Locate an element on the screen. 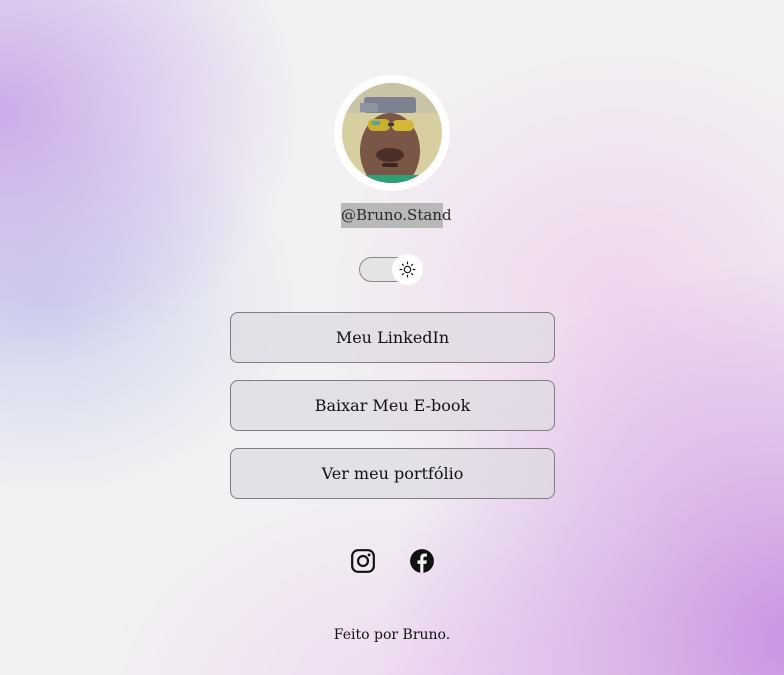  theme-toggle-knob is located at coordinates (407, 269).